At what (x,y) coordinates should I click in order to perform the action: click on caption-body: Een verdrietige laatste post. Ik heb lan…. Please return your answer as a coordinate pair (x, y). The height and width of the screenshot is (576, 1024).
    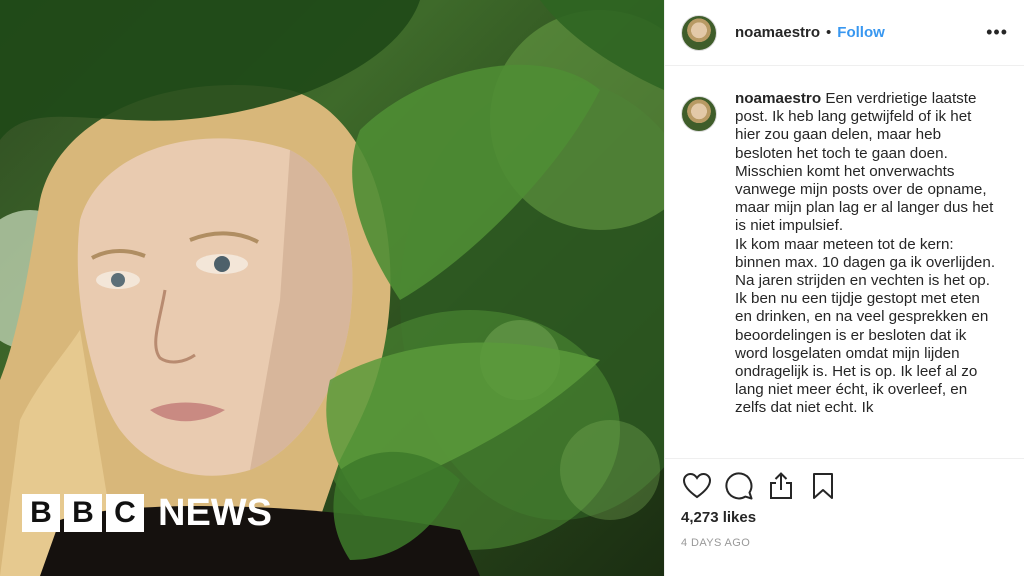
    Looking at the image, I should click on (865, 253).